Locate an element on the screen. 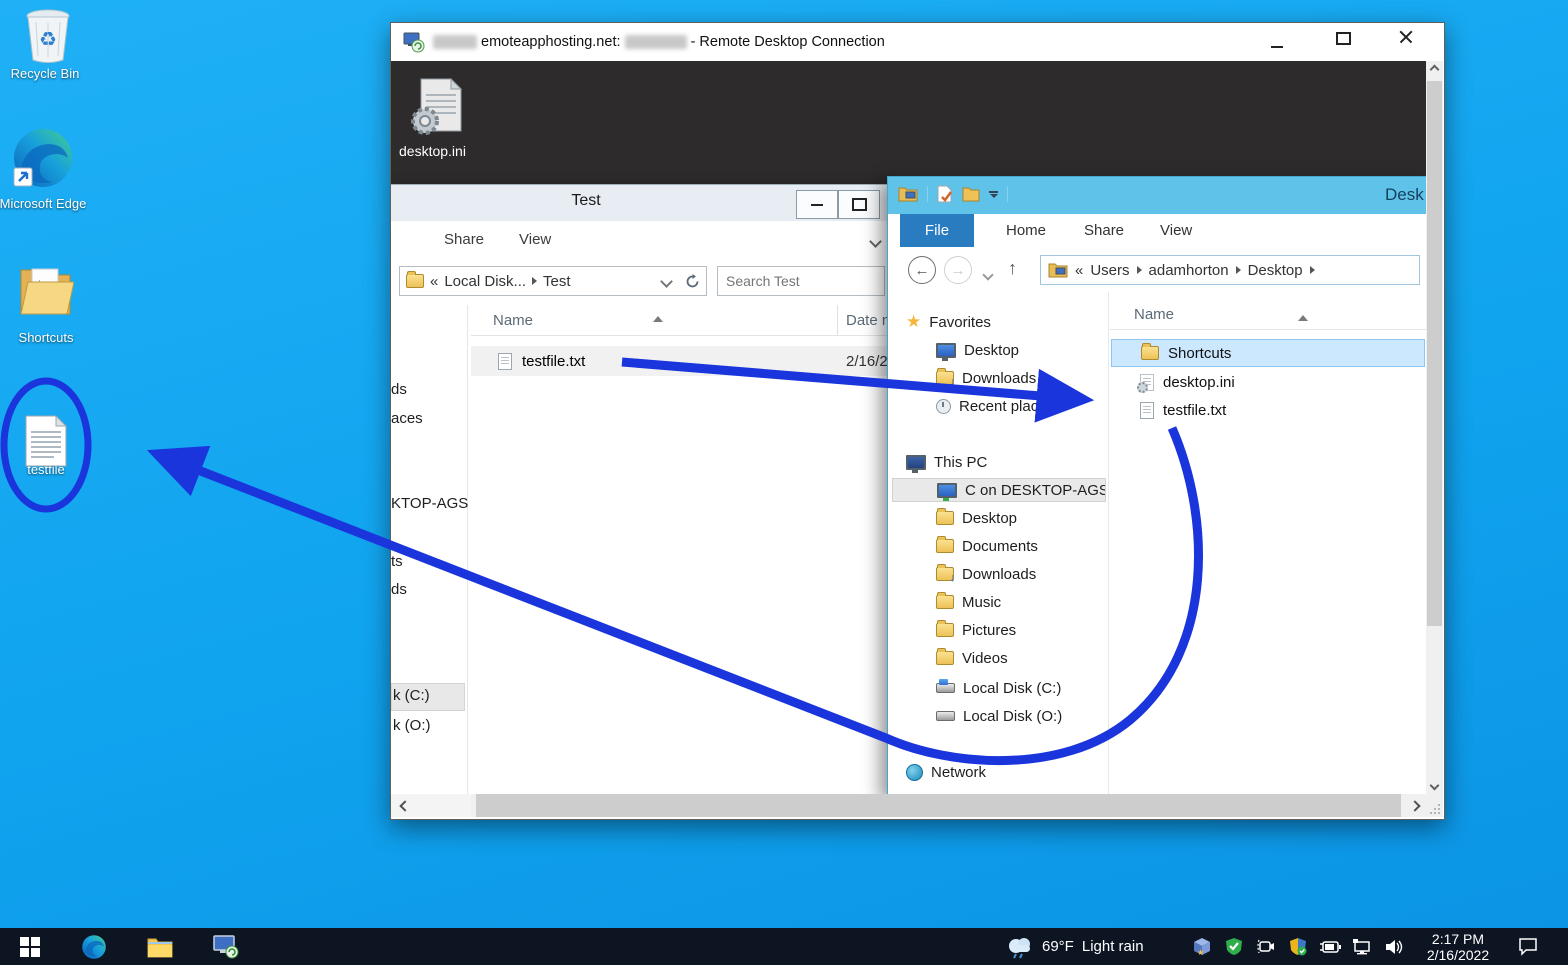 Image resolution: width=1568 pixels, height=965 pixels. nav-fragment: k (C:) is located at coordinates (411, 695).